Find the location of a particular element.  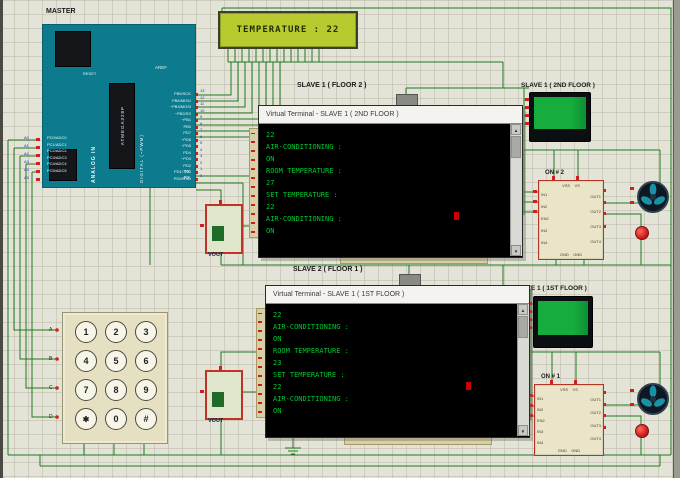

master-label: MASTER is located at coordinates (61, 11).